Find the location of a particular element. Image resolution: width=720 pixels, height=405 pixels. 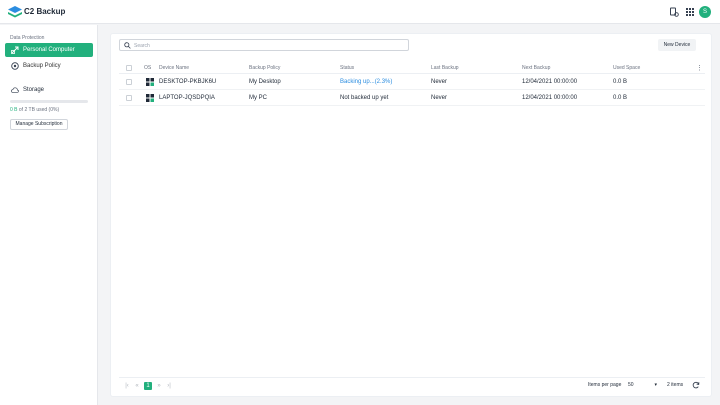

sidebar-item-label: Personal Computer is located at coordinates (49, 50).